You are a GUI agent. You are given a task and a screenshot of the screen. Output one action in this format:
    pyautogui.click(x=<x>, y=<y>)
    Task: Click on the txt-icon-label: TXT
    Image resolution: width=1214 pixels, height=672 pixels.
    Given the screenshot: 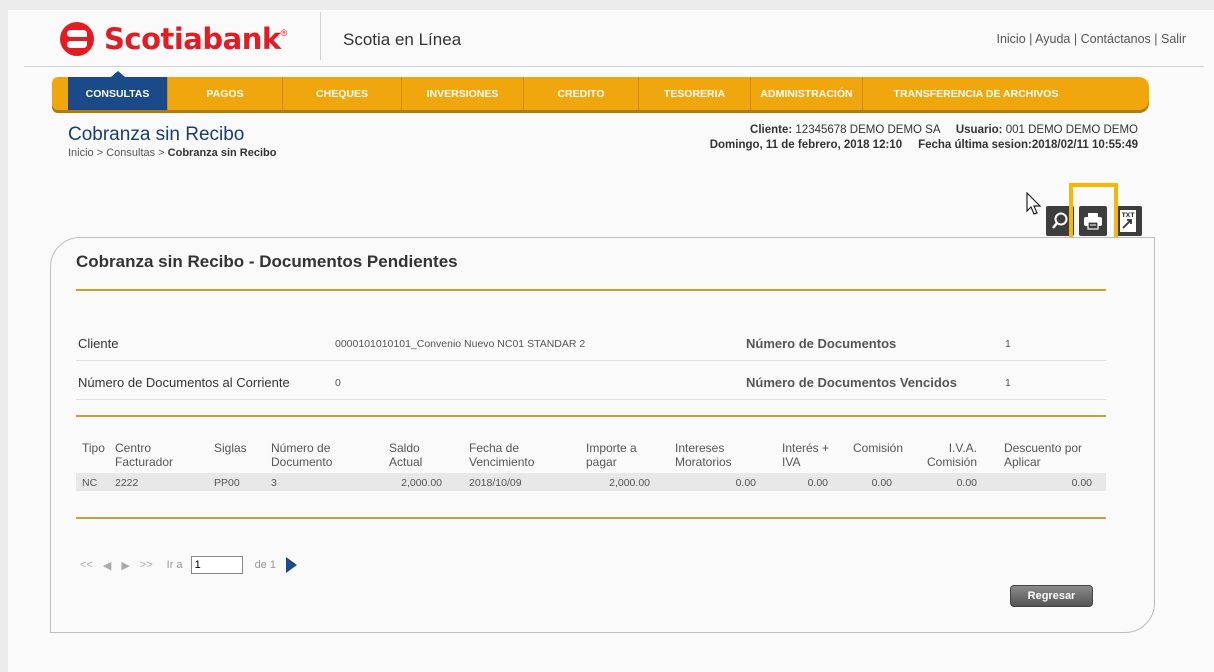 What is the action you would take?
    pyautogui.click(x=1129, y=215)
    